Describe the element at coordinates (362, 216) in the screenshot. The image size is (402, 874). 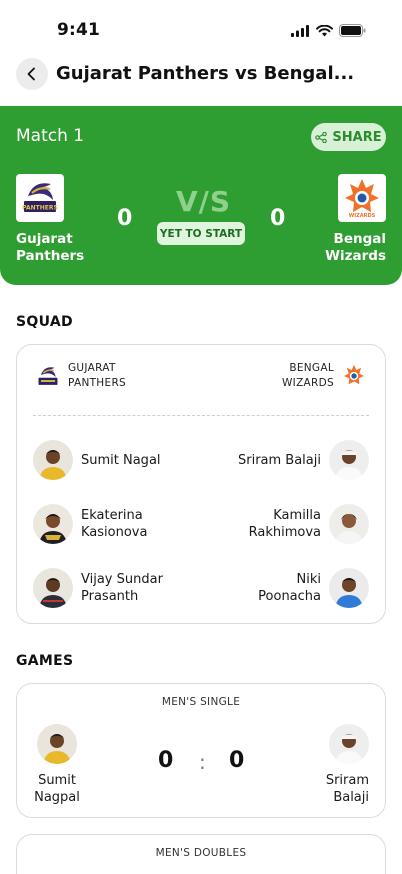
I see `svg-text: WIZARDS` at that location.